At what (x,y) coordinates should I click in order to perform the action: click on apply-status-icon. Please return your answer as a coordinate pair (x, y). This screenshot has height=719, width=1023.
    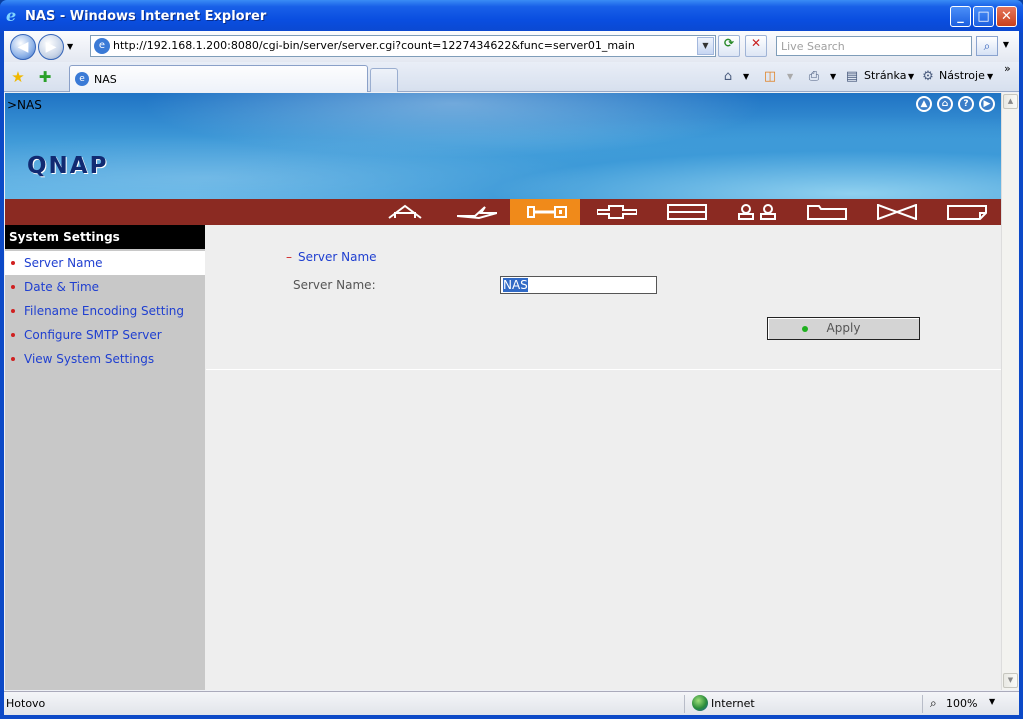
    Looking at the image, I should click on (805, 329).